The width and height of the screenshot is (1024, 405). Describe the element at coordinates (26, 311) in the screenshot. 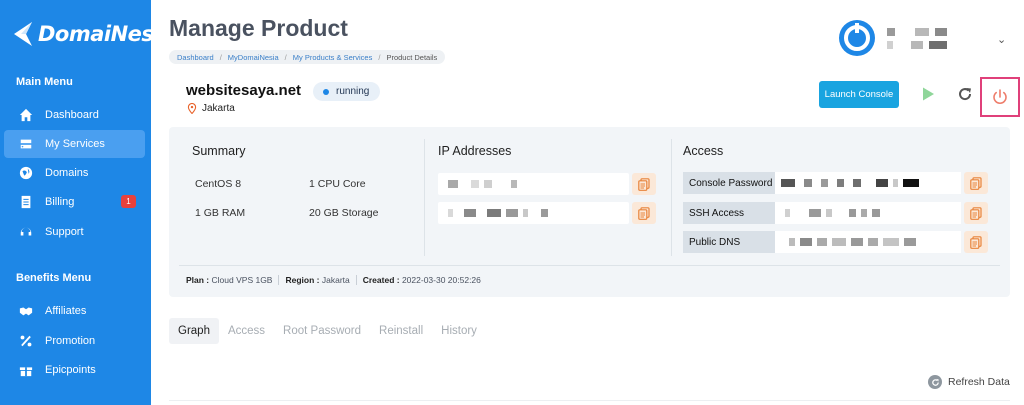

I see `handshake-icon` at that location.